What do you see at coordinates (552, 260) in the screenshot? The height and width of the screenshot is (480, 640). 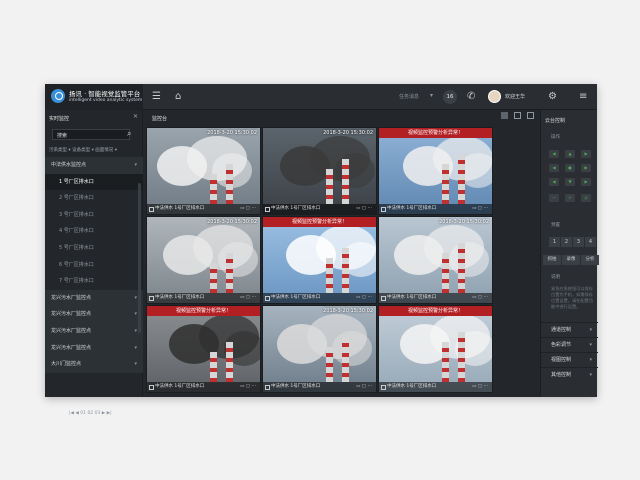 I see `snapshot-button: 抓拍` at bounding box center [552, 260].